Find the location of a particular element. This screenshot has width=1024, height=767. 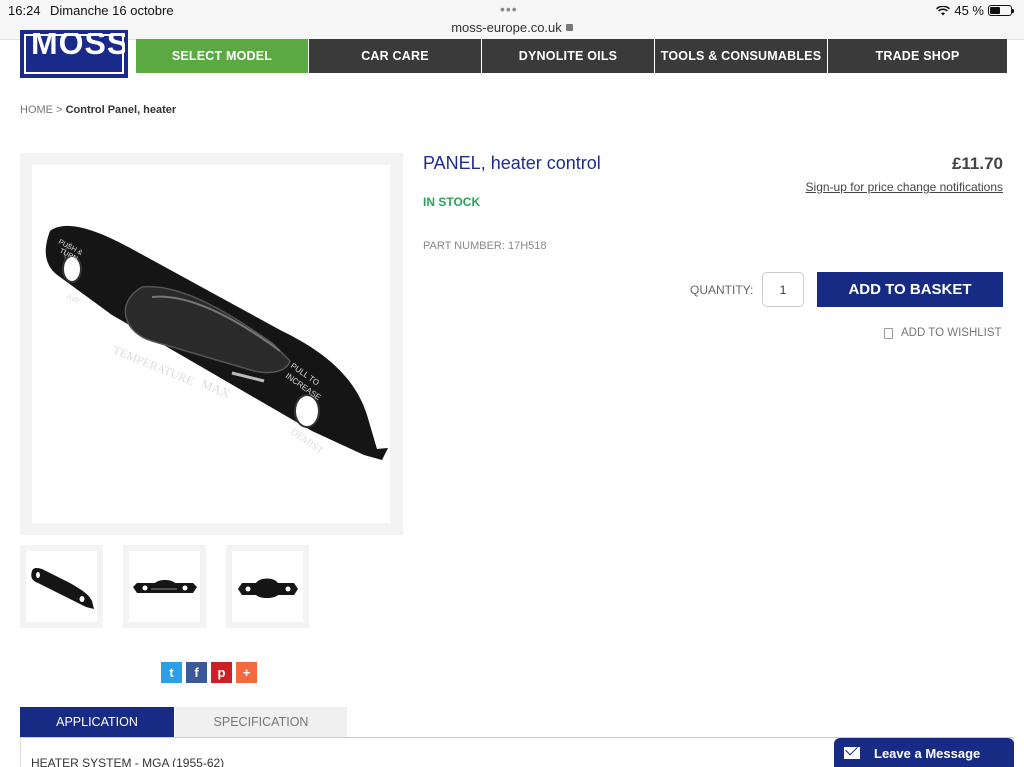

nav-tools-consumables: TOOLS & CONSUMABLES is located at coordinates (741, 56).